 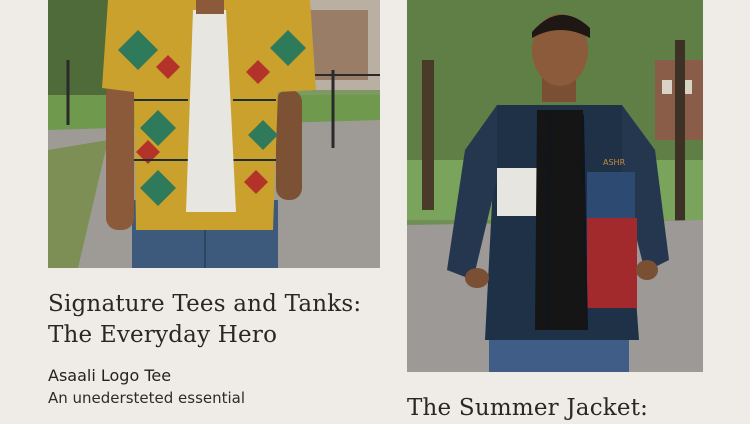 What do you see at coordinates (109, 375) in the screenshot?
I see `product-name: Asaali Logo Tee` at bounding box center [109, 375].